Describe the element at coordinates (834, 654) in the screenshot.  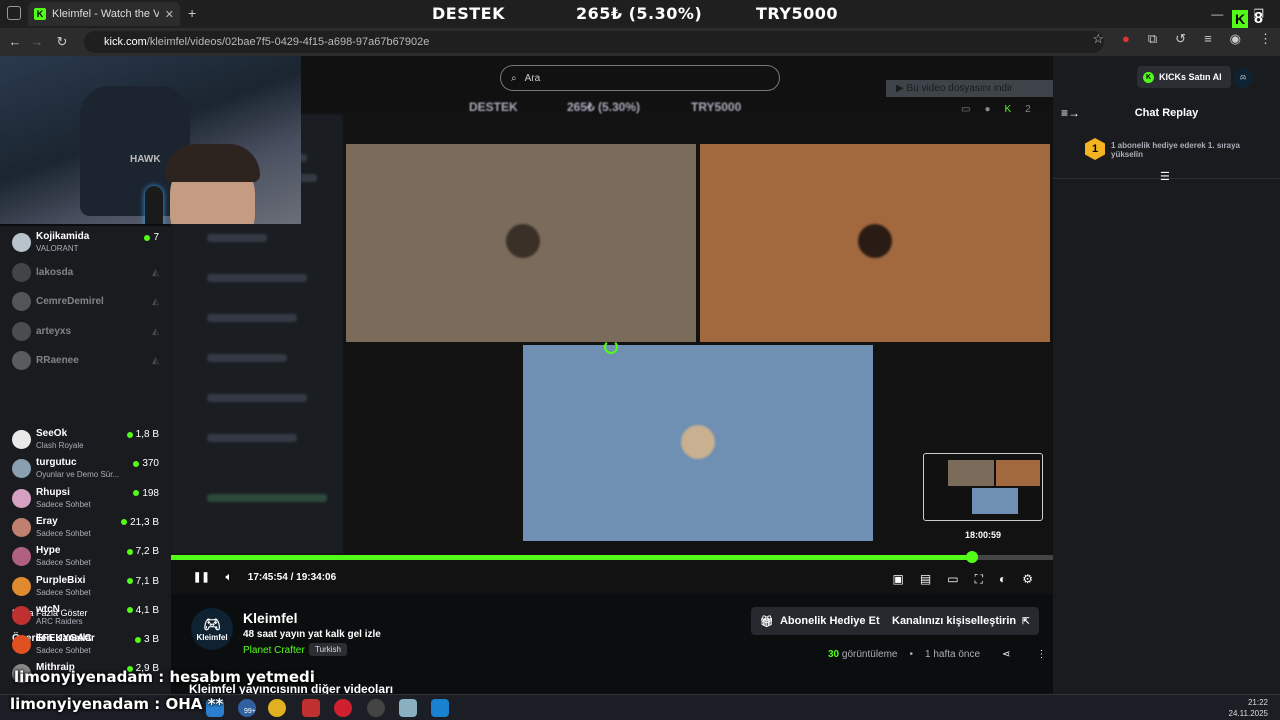
I see `views-count: 30` at that location.